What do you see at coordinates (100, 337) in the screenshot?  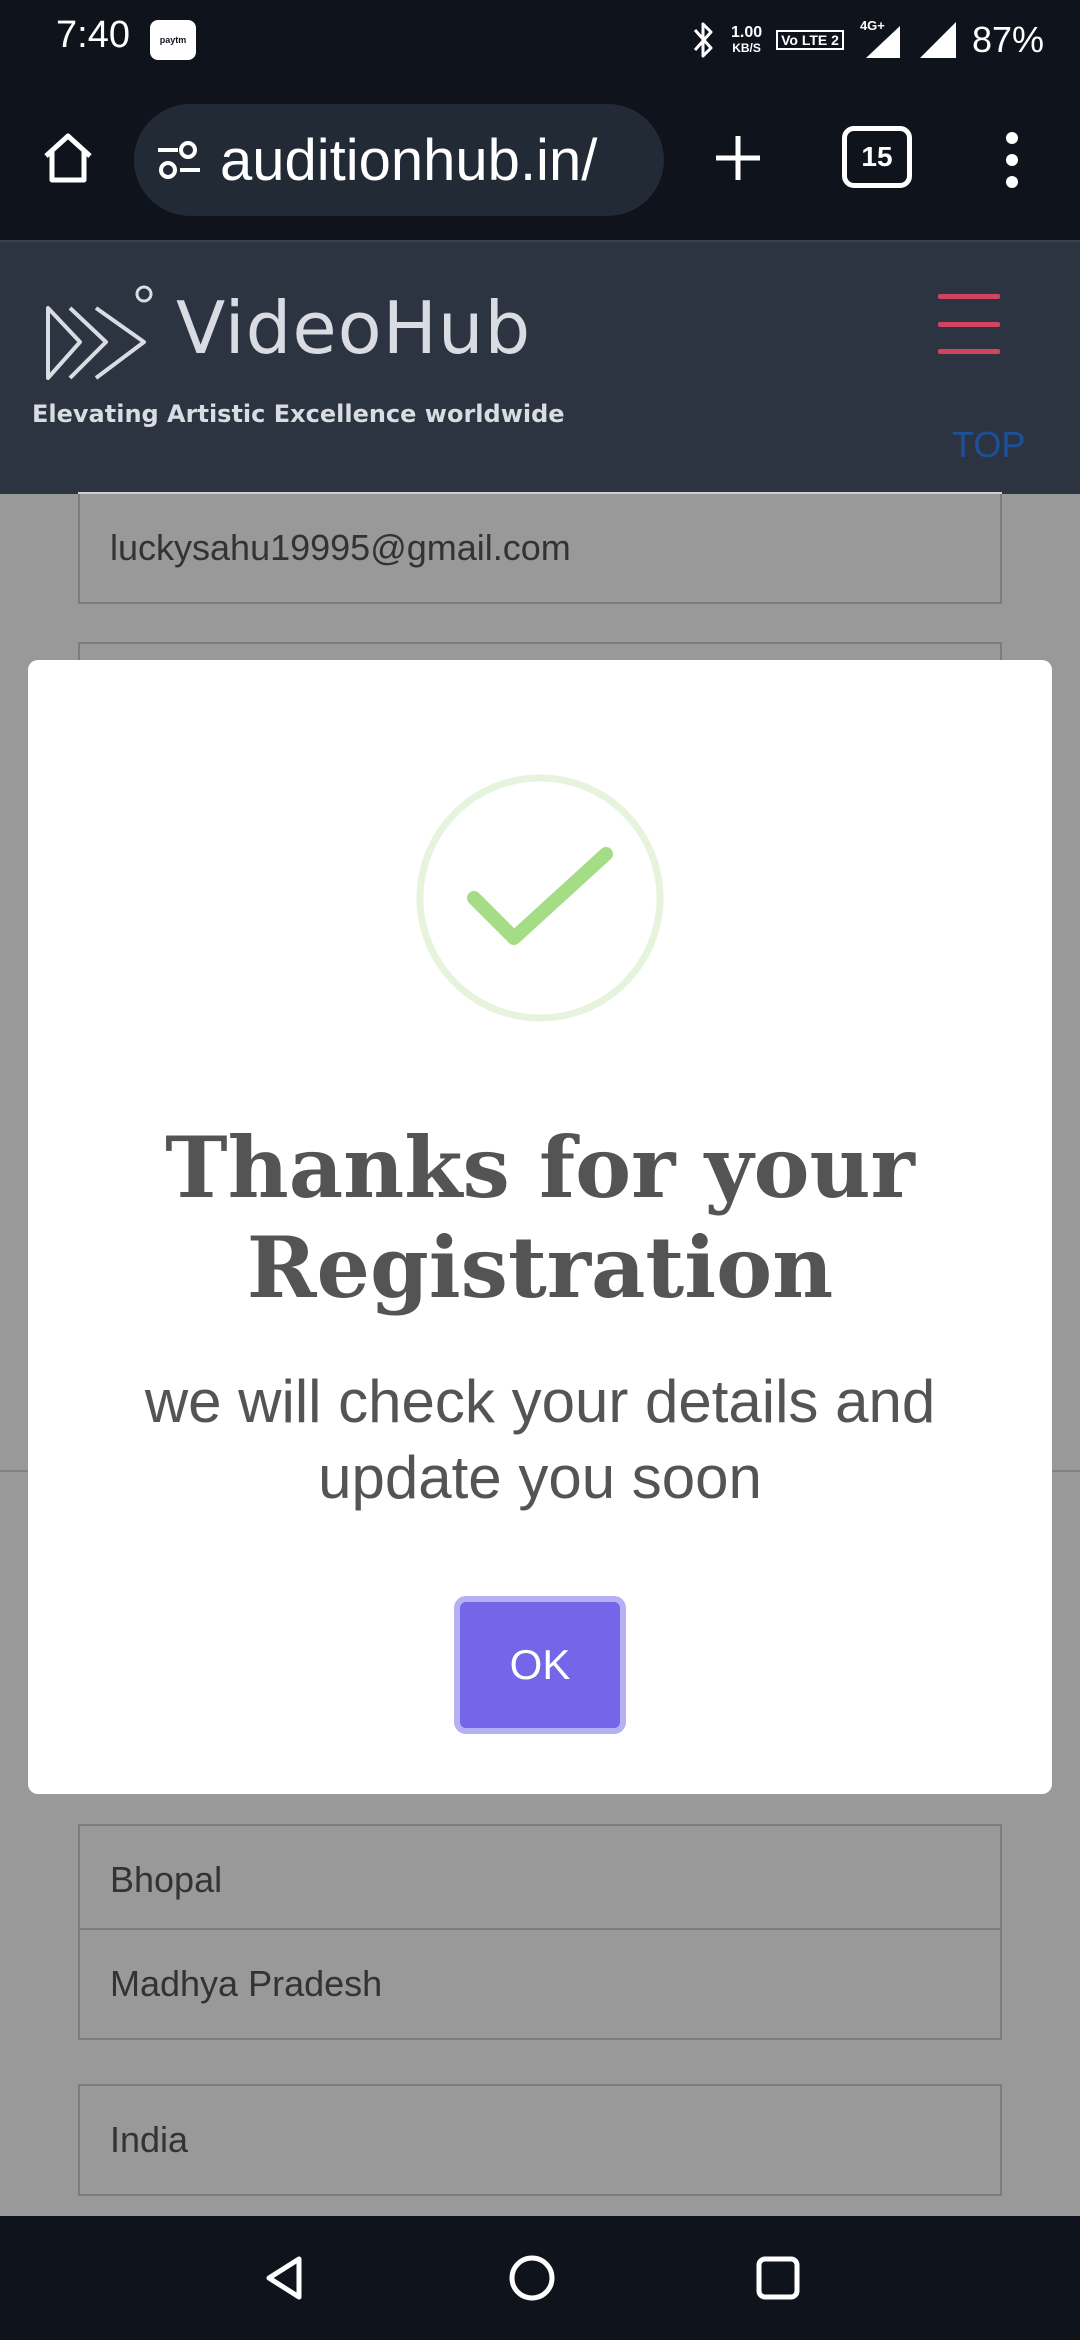 I see `videohub-logo-icon` at bounding box center [100, 337].